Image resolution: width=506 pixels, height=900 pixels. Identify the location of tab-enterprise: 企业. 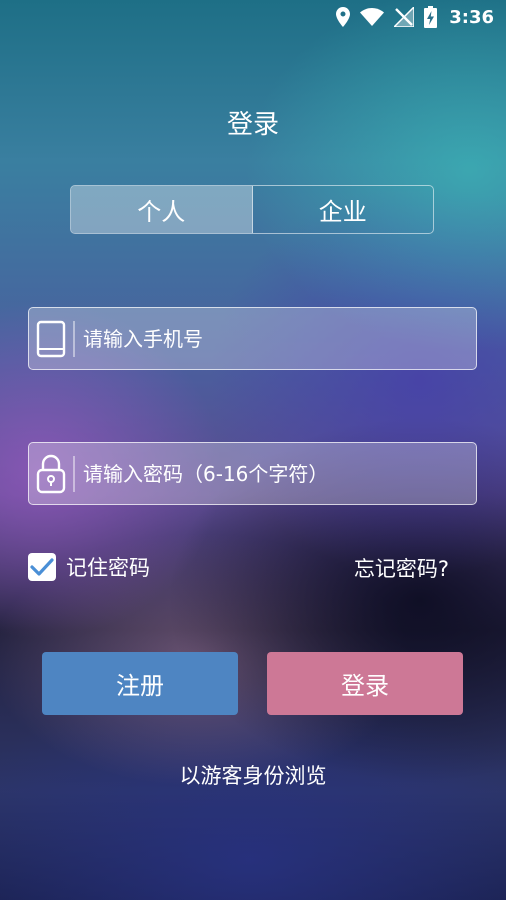
(343, 209).